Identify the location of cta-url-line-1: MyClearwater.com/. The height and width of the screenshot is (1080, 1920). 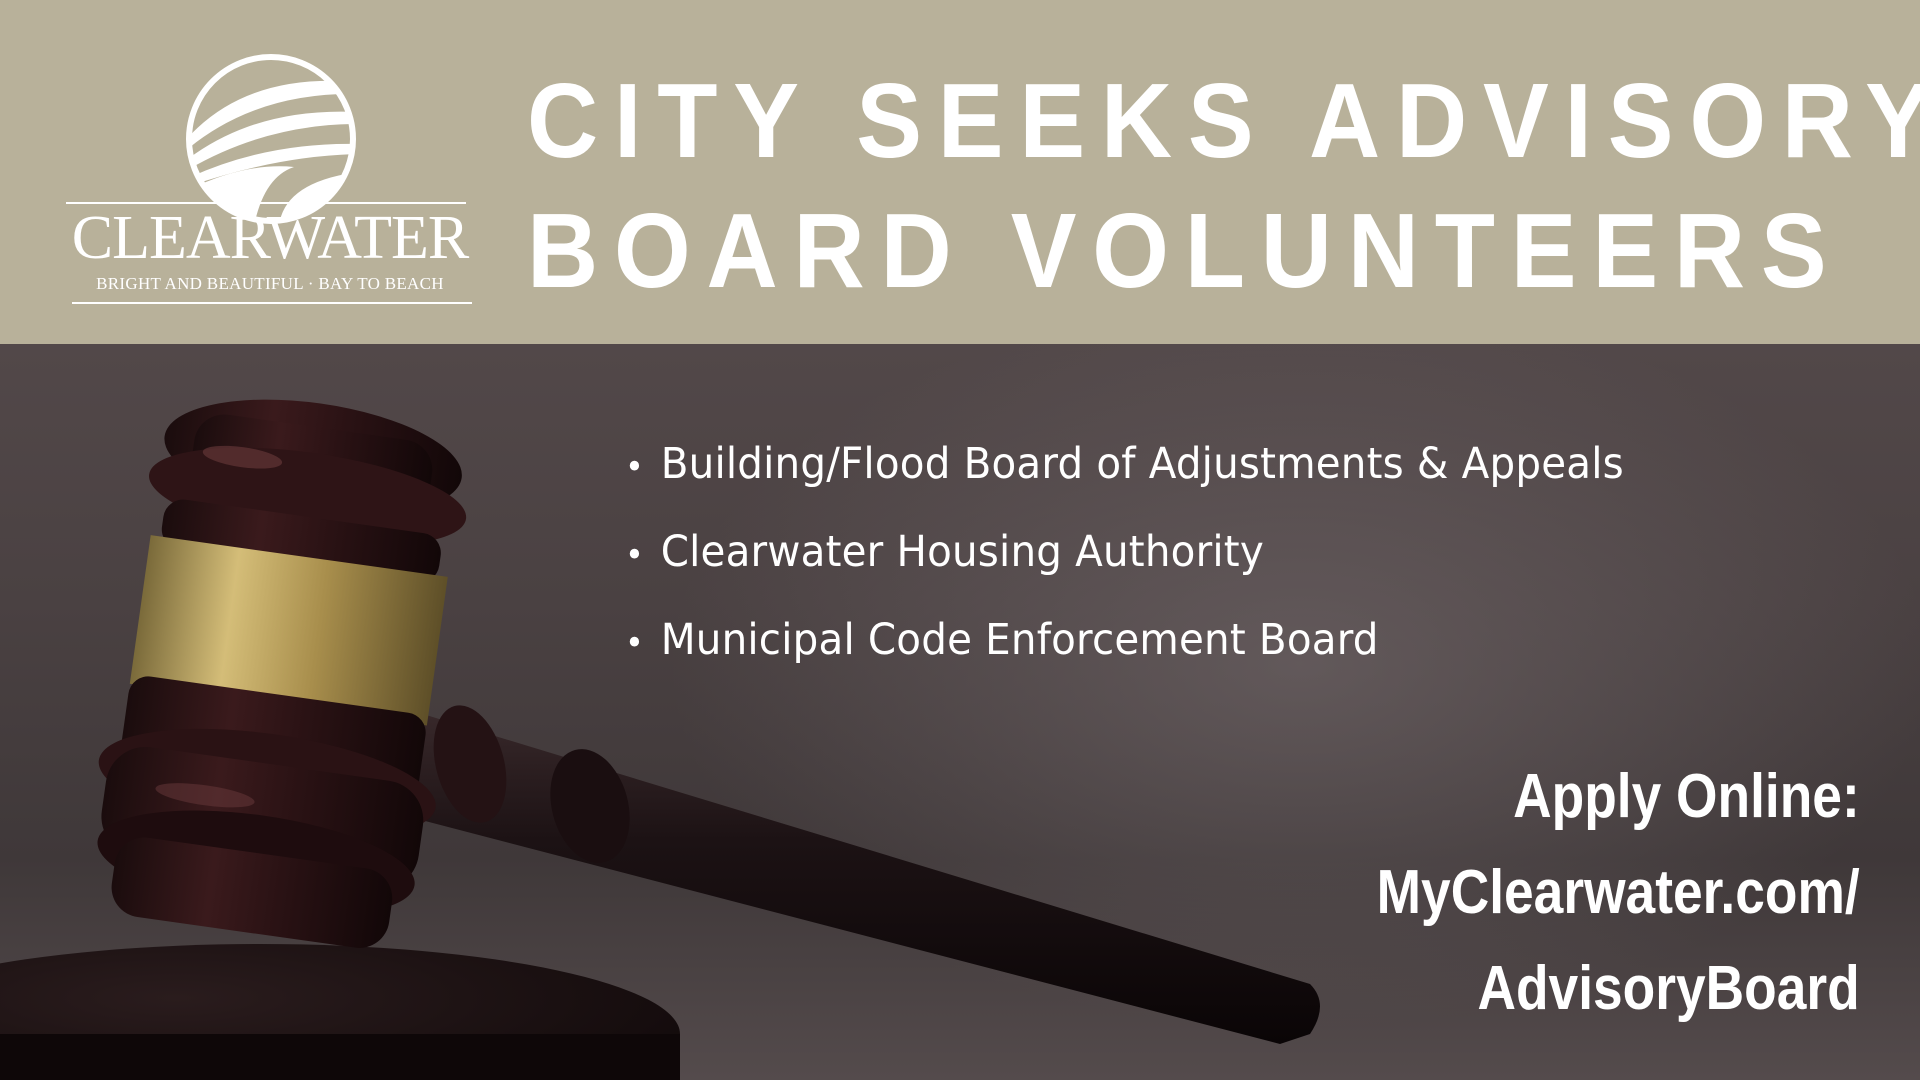
(1618, 892).